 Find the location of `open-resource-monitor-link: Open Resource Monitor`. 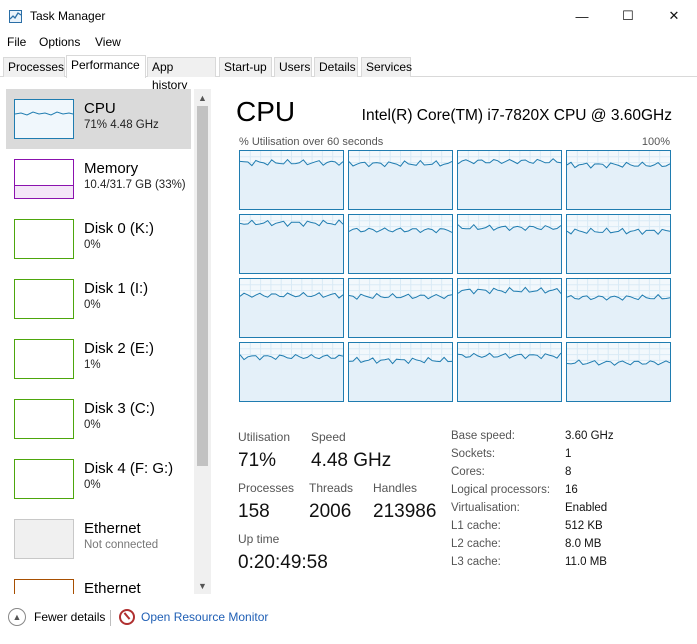

open-resource-monitor-link: Open Resource Monitor is located at coordinates (204, 617).